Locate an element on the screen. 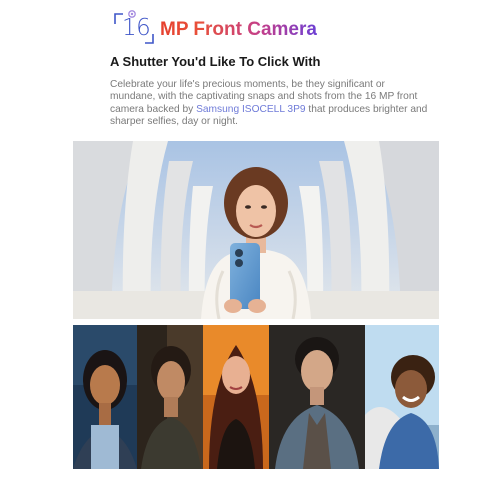 Image resolution: width=480 pixels, height=480 pixels. camera-frame-icon: 16 is located at coordinates (134, 27).